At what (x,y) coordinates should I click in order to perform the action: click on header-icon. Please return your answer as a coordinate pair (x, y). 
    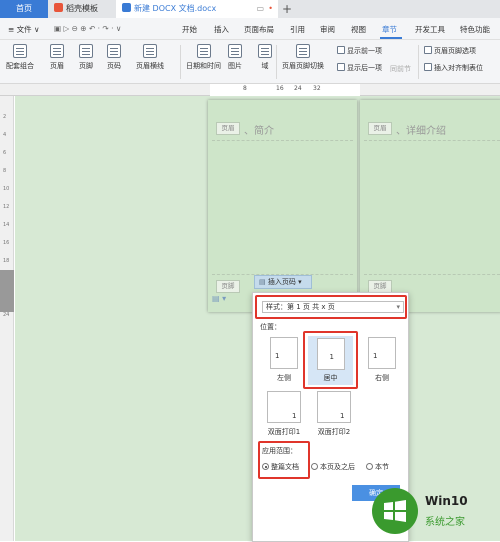
    Looking at the image, I should click on (57, 51).